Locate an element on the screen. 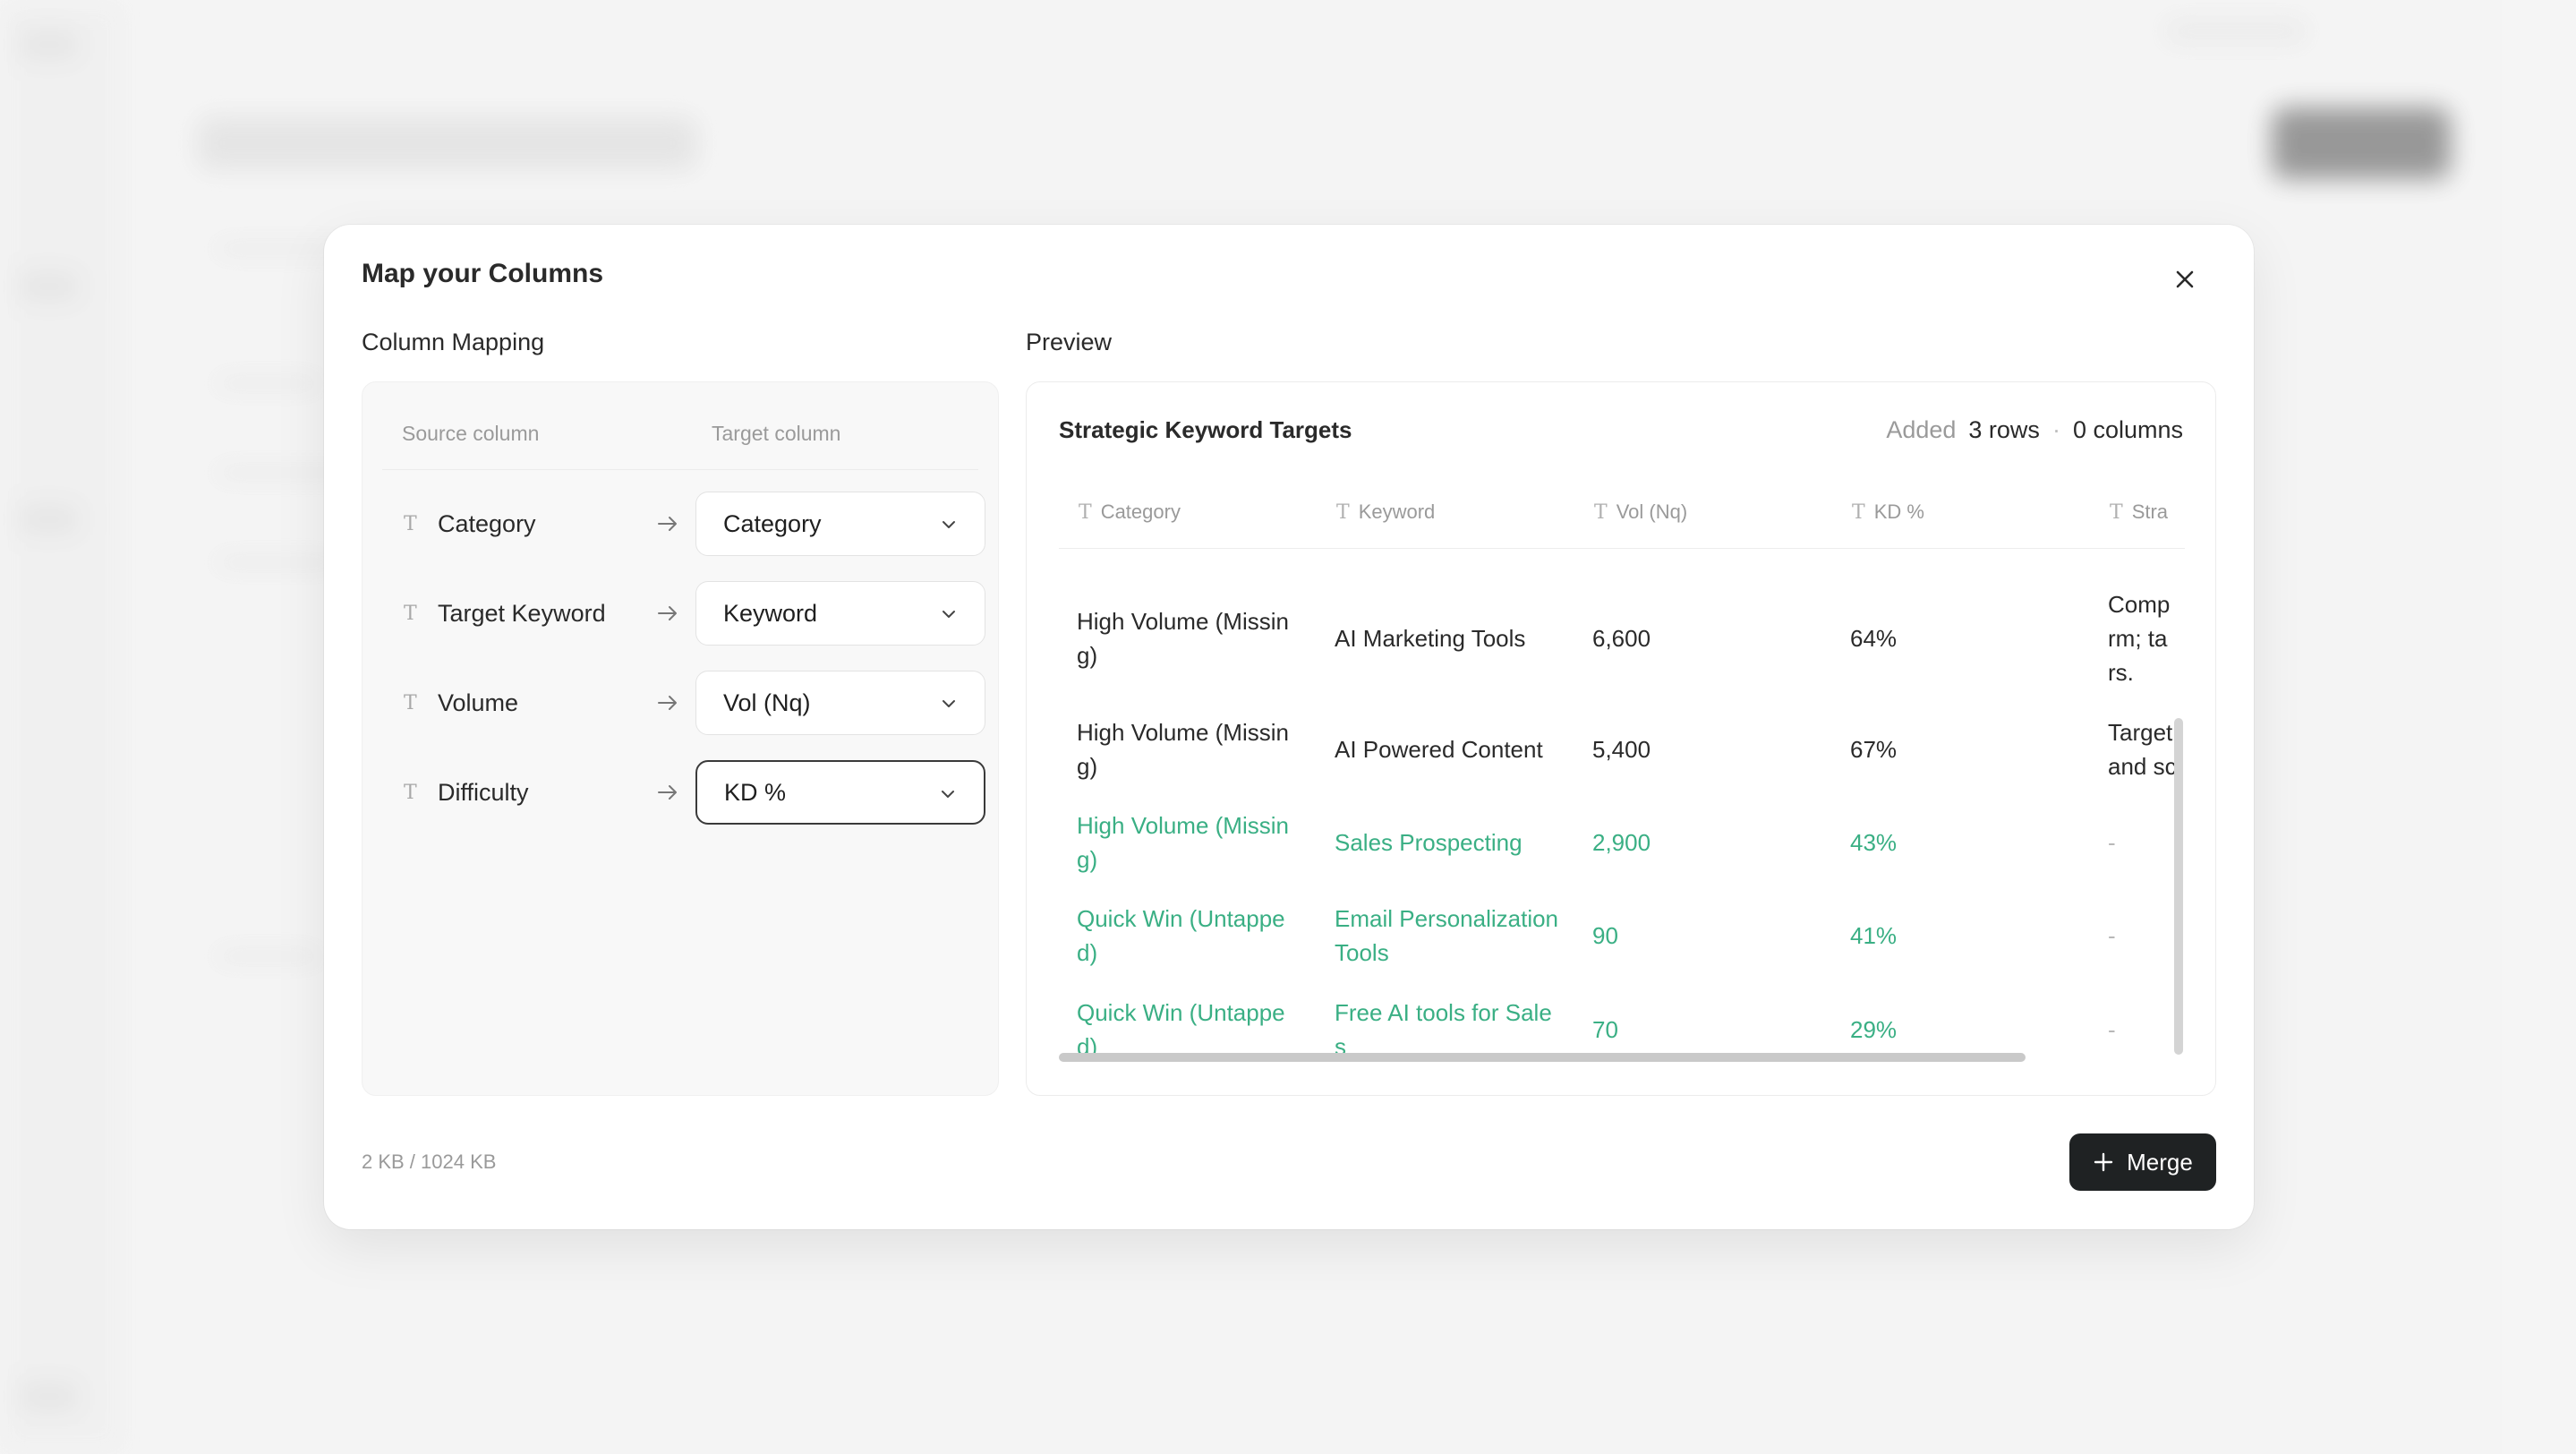 The width and height of the screenshot is (2576, 1454). close-button is located at coordinates (2185, 279).